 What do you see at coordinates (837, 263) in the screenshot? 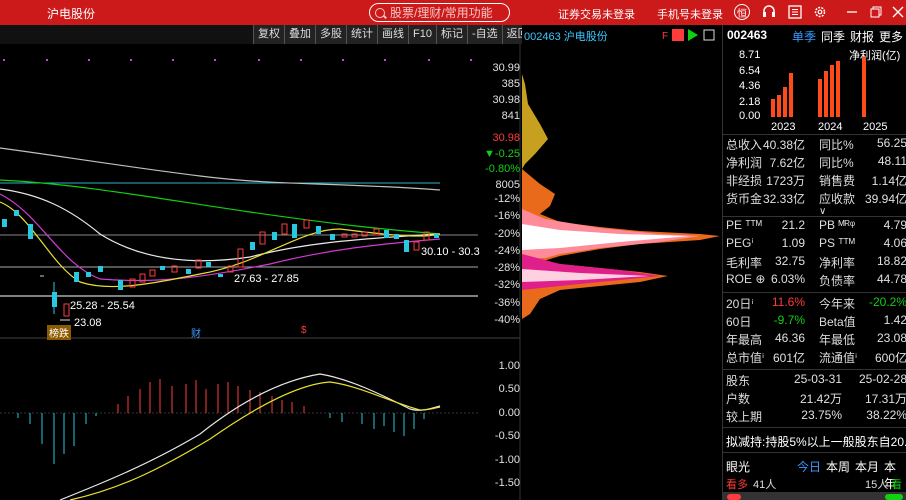
I see `val-label: 净利率` at bounding box center [837, 263].